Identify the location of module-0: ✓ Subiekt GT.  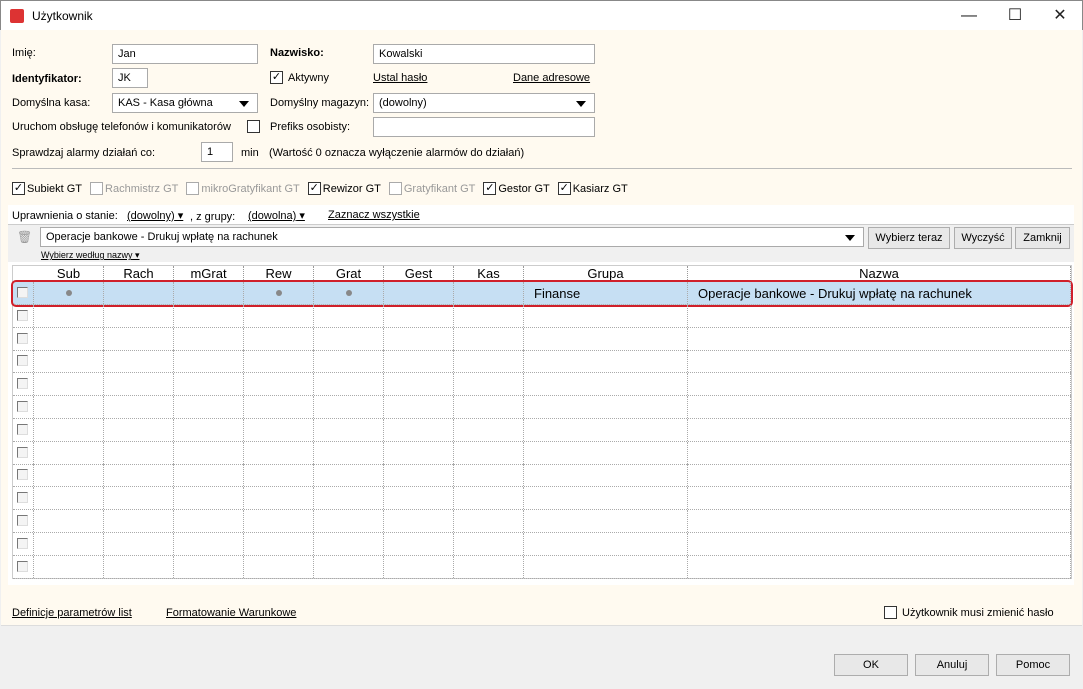
(47, 188).